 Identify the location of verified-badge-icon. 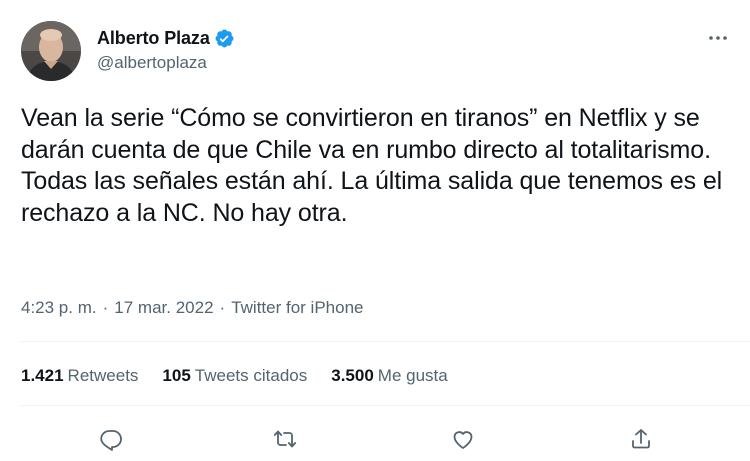
(224, 38).